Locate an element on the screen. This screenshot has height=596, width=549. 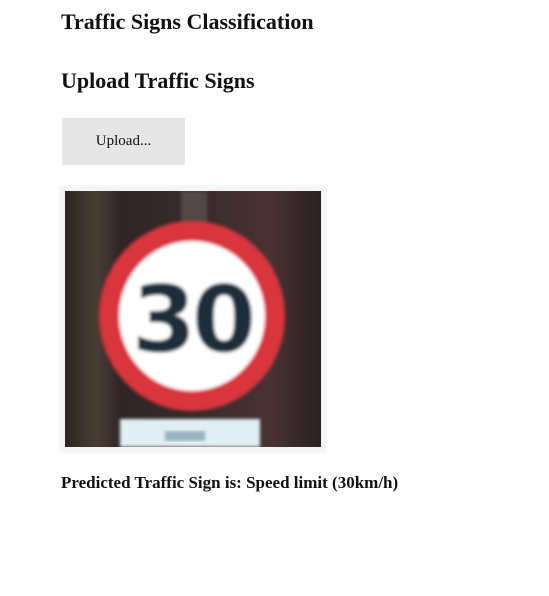
upload-section-heading: Upload Traffic Signs is located at coordinates (158, 80).